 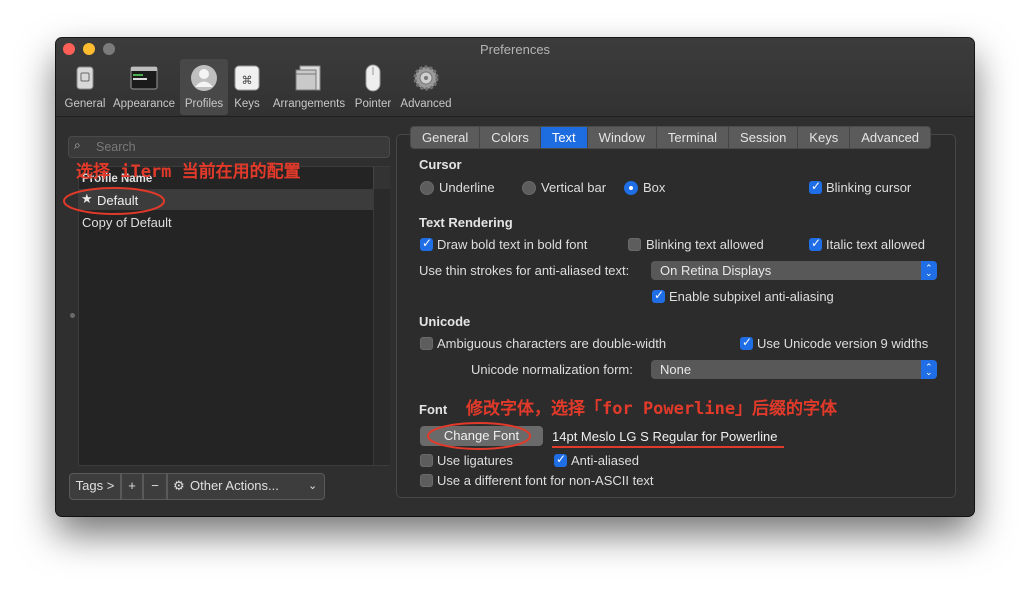 I want to click on split-handle, so click(x=72, y=315).